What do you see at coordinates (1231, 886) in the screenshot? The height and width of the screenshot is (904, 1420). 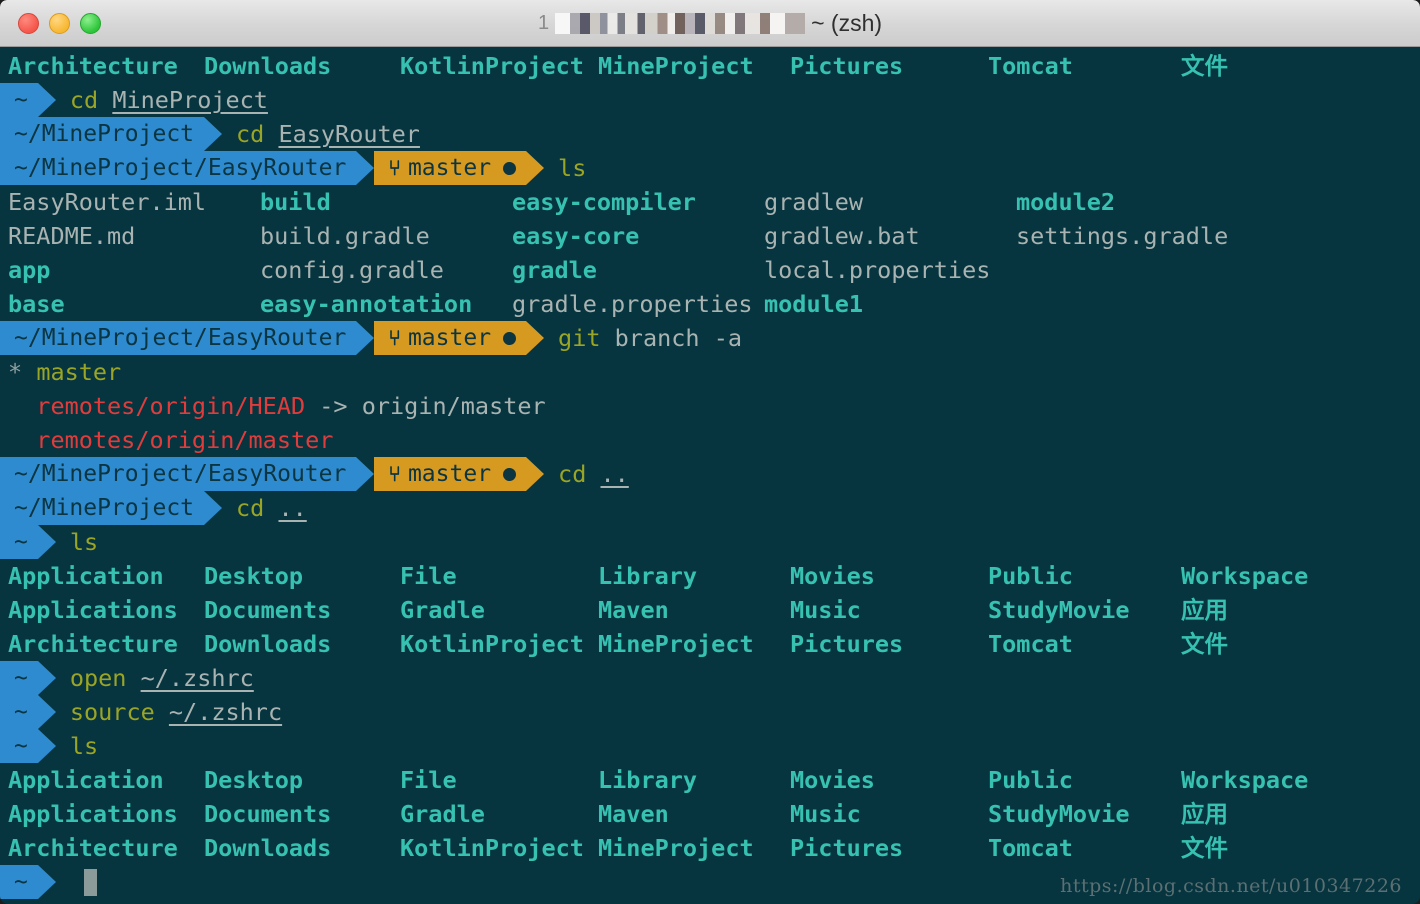 I see `watermark-text: https://blog.csdn.net/u010347226` at bounding box center [1231, 886].